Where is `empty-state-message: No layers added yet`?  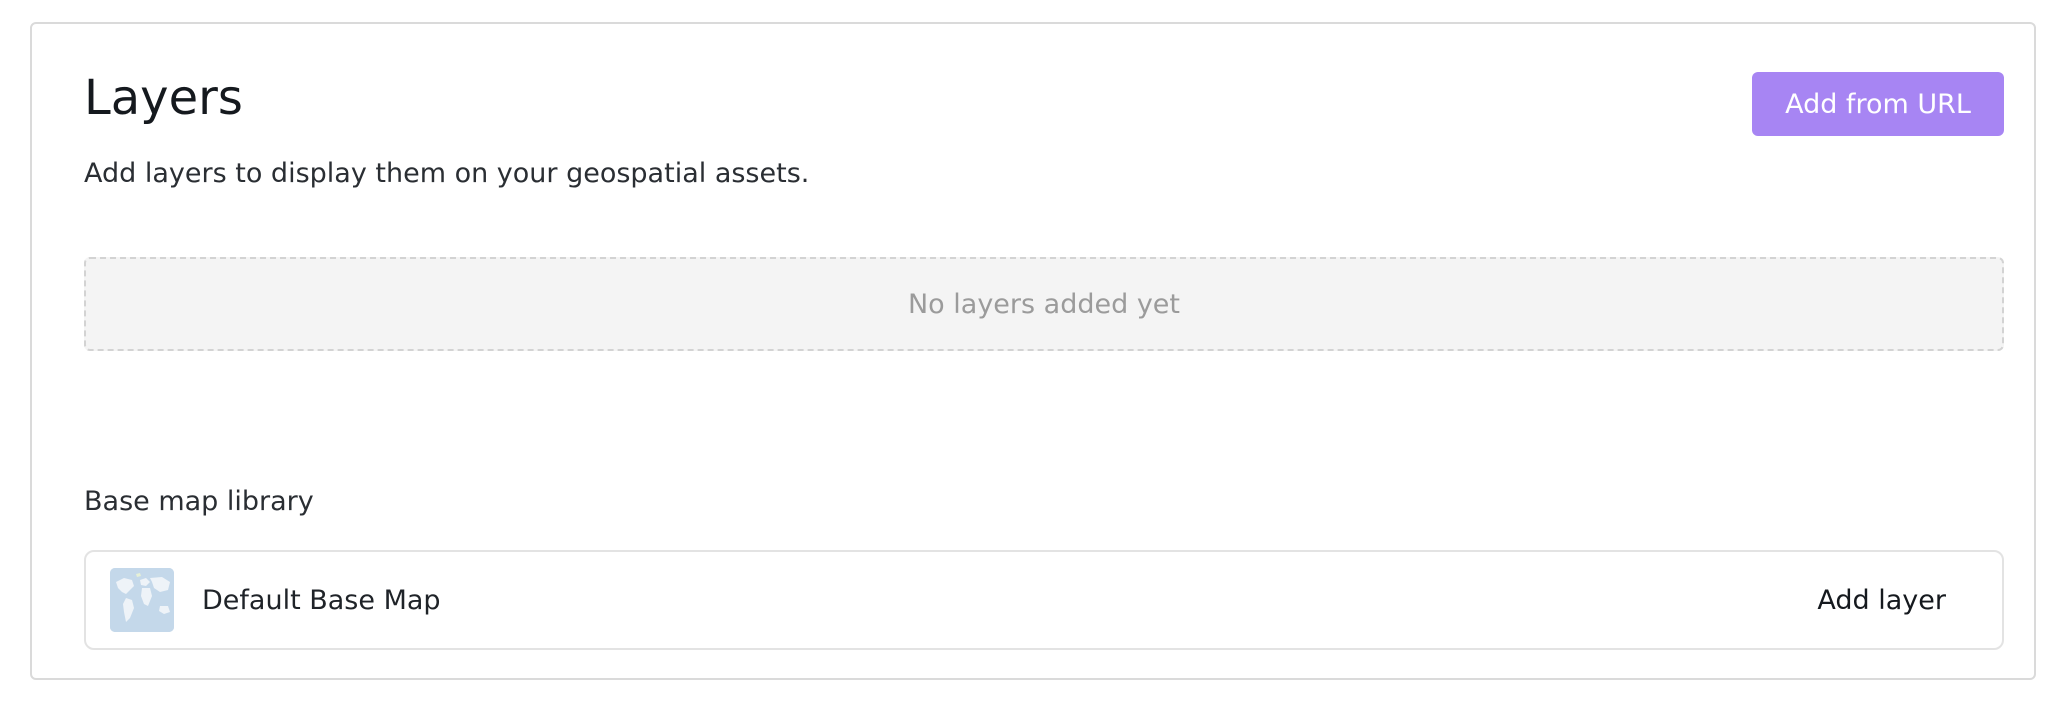 empty-state-message: No layers added yet is located at coordinates (1044, 304).